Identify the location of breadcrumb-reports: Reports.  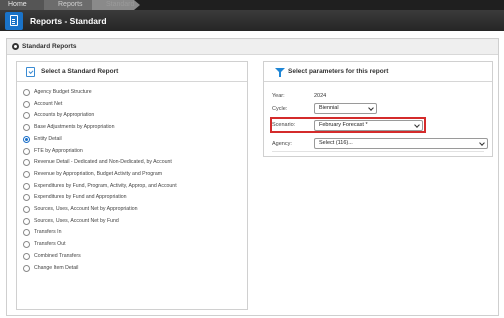
(68, 5).